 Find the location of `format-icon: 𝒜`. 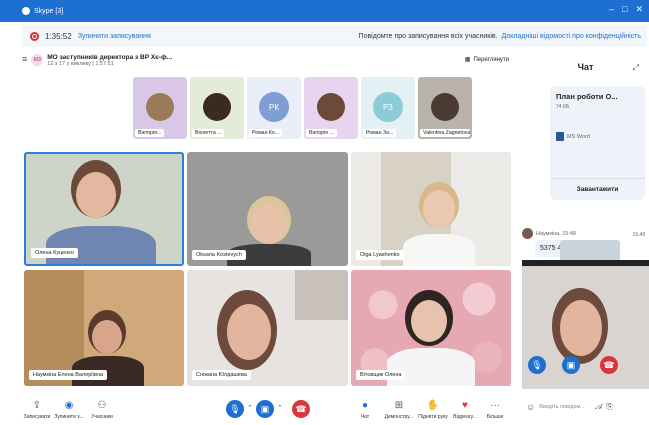

format-icon: 𝒜 is located at coordinates (599, 407).